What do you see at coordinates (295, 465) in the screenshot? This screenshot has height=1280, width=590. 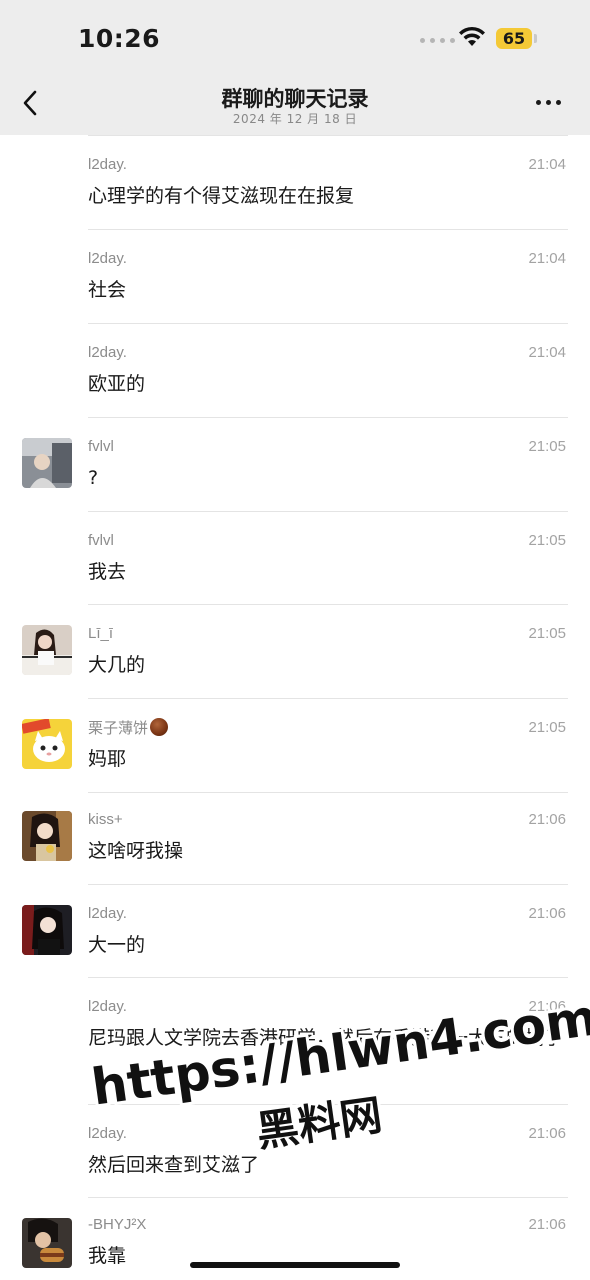 I see `chat-message: fvlvl 21:05 ?` at bounding box center [295, 465].